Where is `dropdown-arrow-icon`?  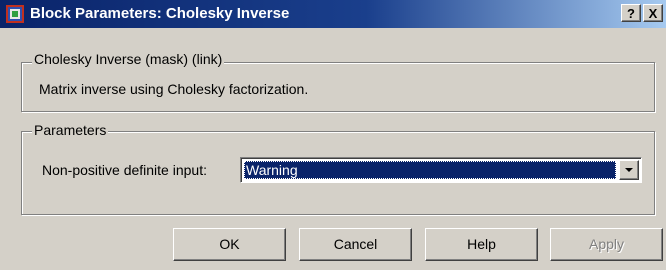 dropdown-arrow-icon is located at coordinates (629, 170).